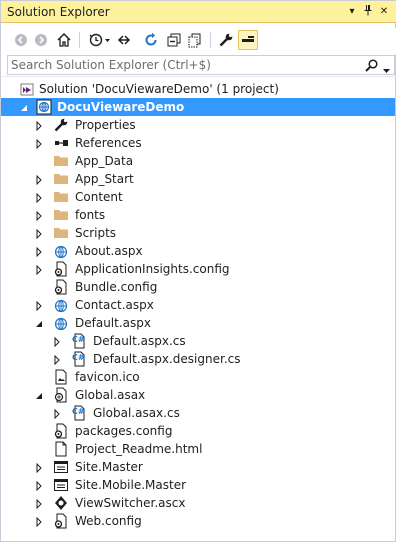 Image resolution: width=396 pixels, height=542 pixels. What do you see at coordinates (198, 341) in the screenshot?
I see `tree-item-default-aspx-cs: C# Default.aspx.cs` at bounding box center [198, 341].